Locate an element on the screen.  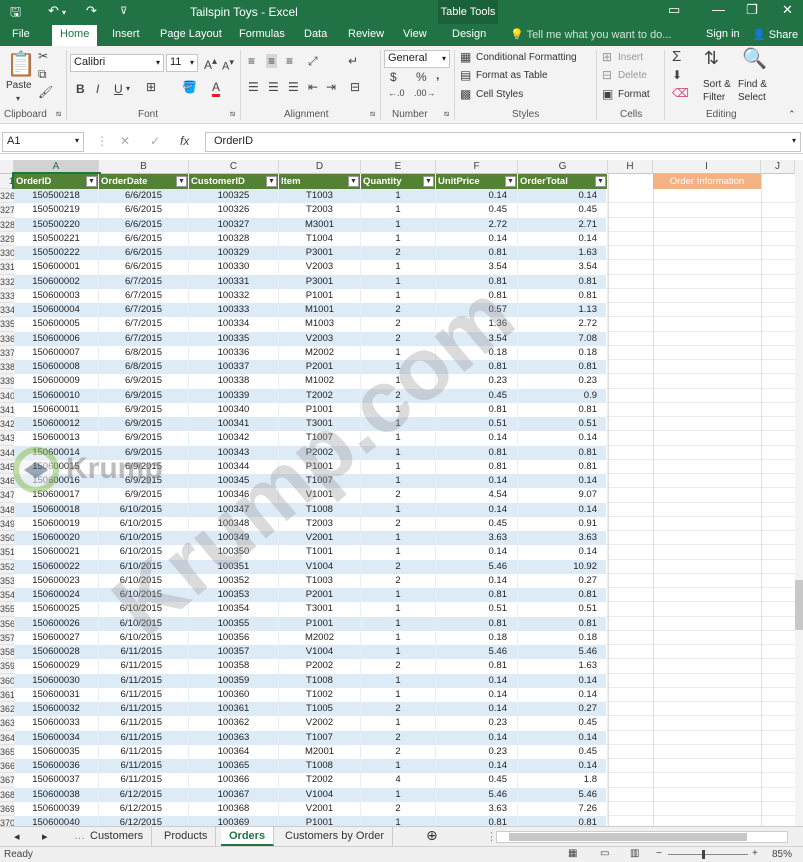
cell-customerid: 100326 is located at coordinates (234, 210).